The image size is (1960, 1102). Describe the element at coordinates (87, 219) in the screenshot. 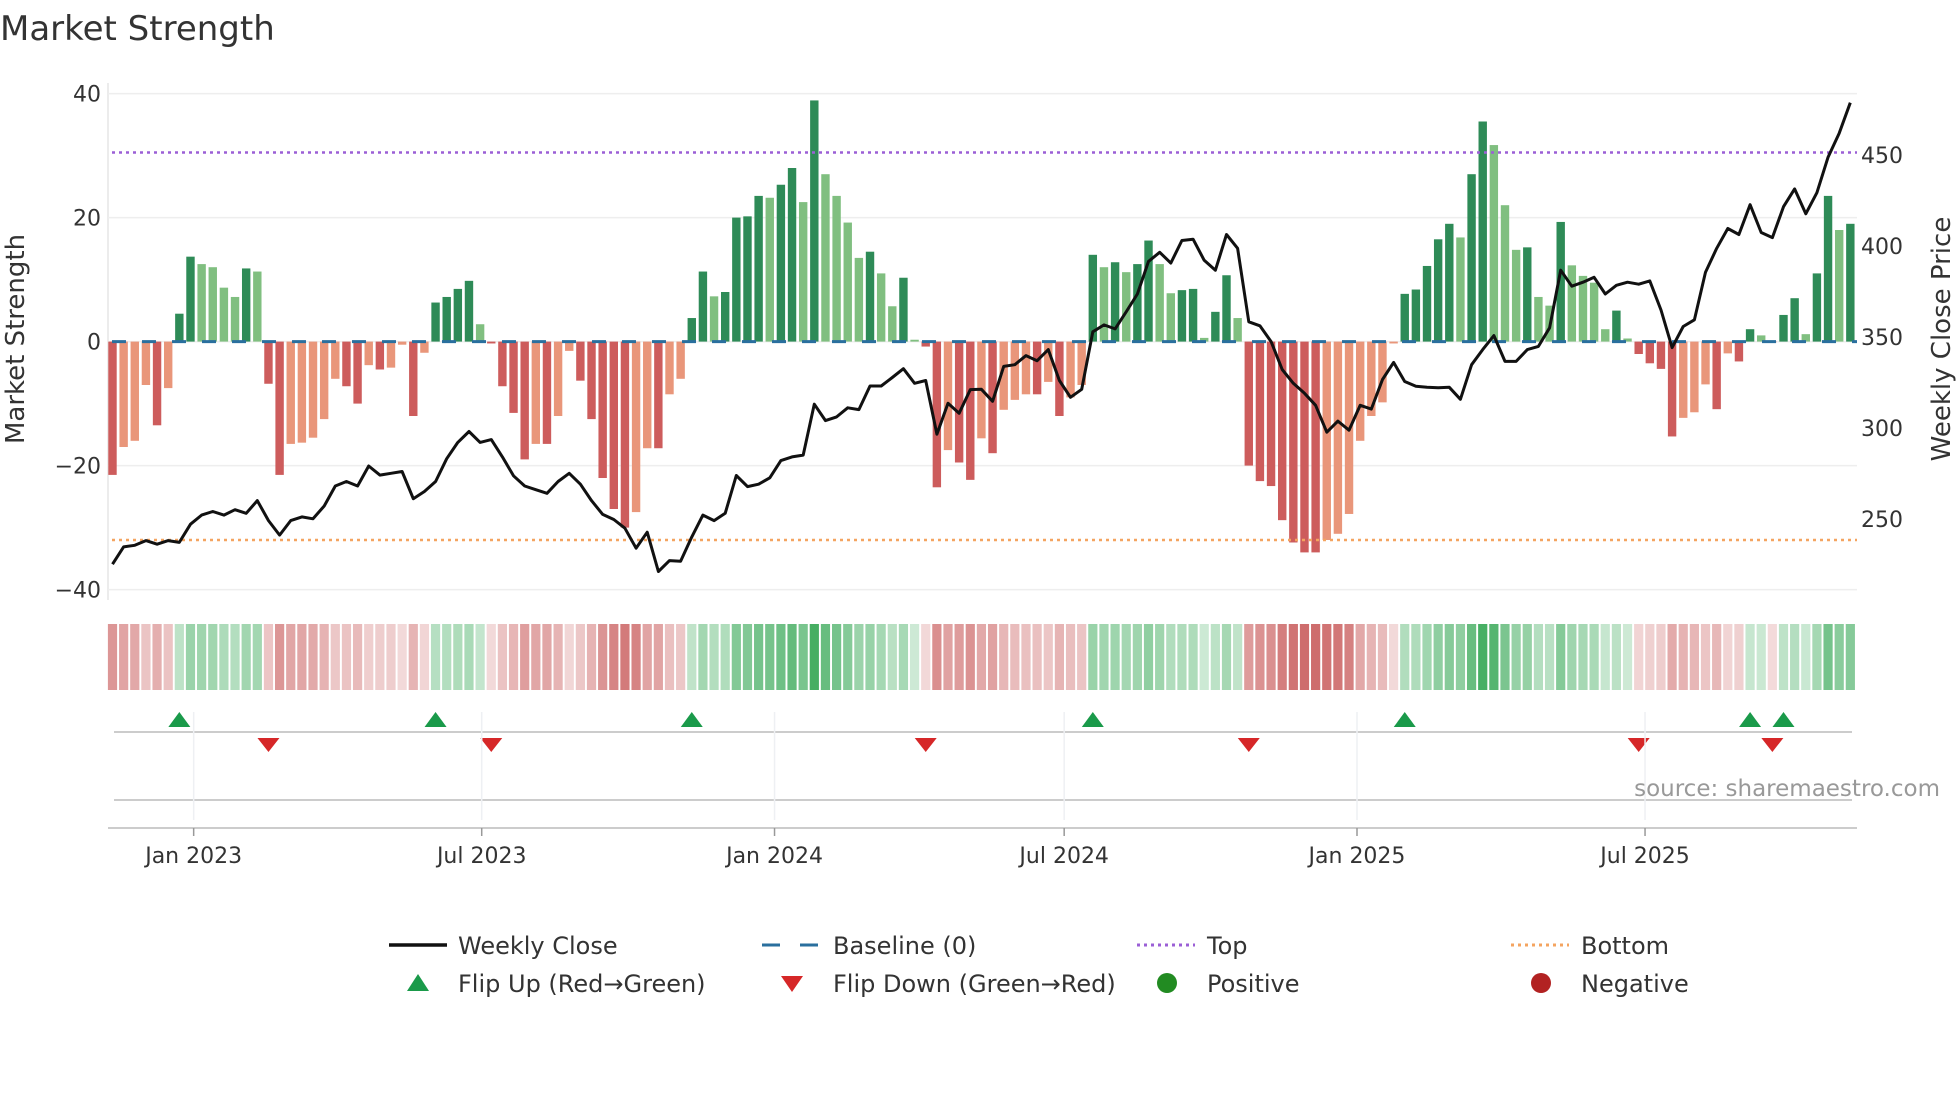

I see `y-tick-label: 20` at that location.